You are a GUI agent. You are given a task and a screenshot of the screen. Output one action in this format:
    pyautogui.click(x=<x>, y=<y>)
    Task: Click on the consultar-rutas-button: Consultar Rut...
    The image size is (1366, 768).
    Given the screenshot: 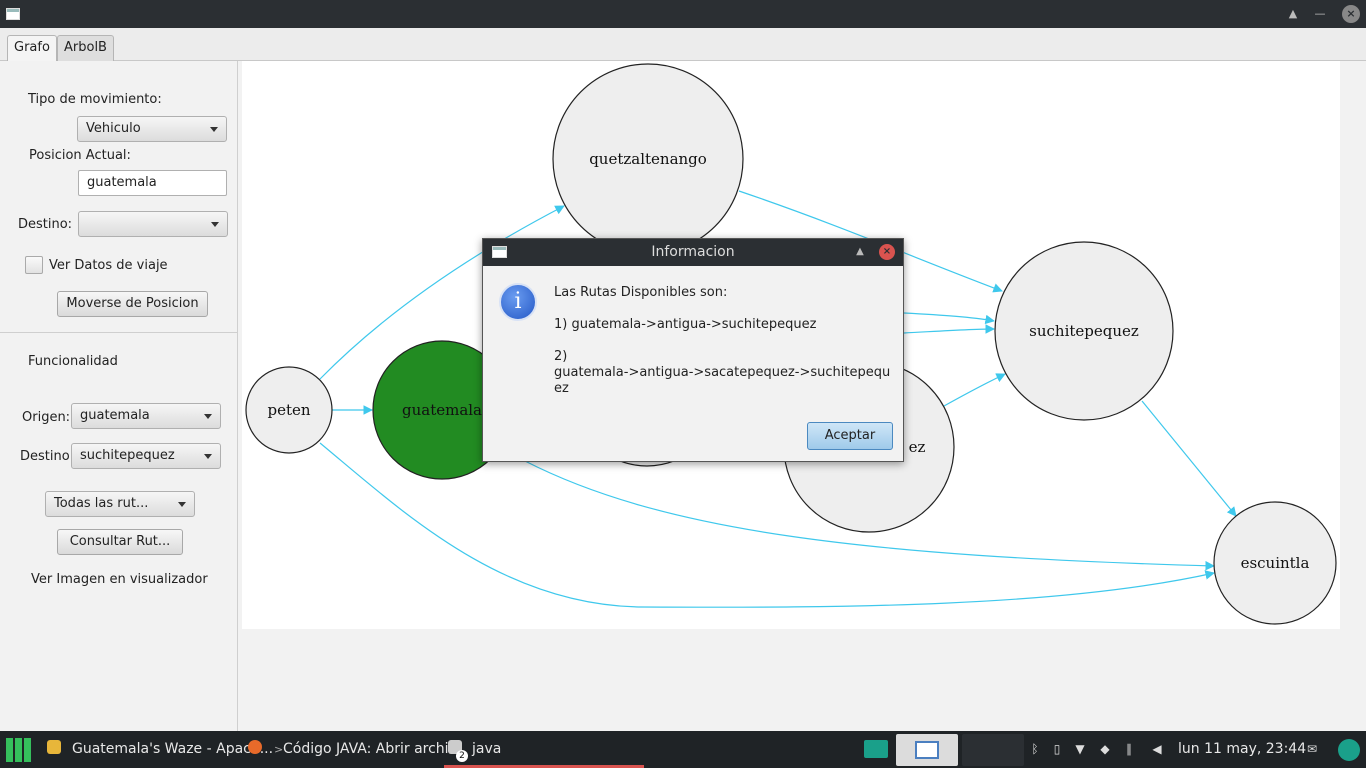 What is the action you would take?
    pyautogui.click(x=120, y=542)
    